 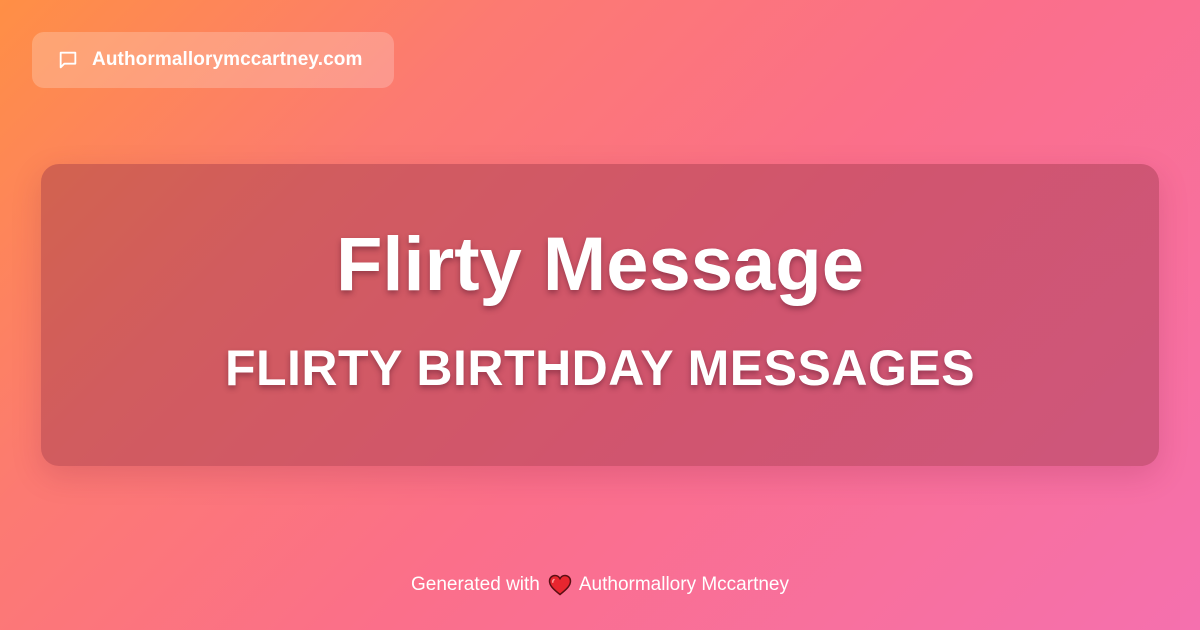 I want to click on footer-credit: Generated with Authormallory Mccartney, so click(x=600, y=585).